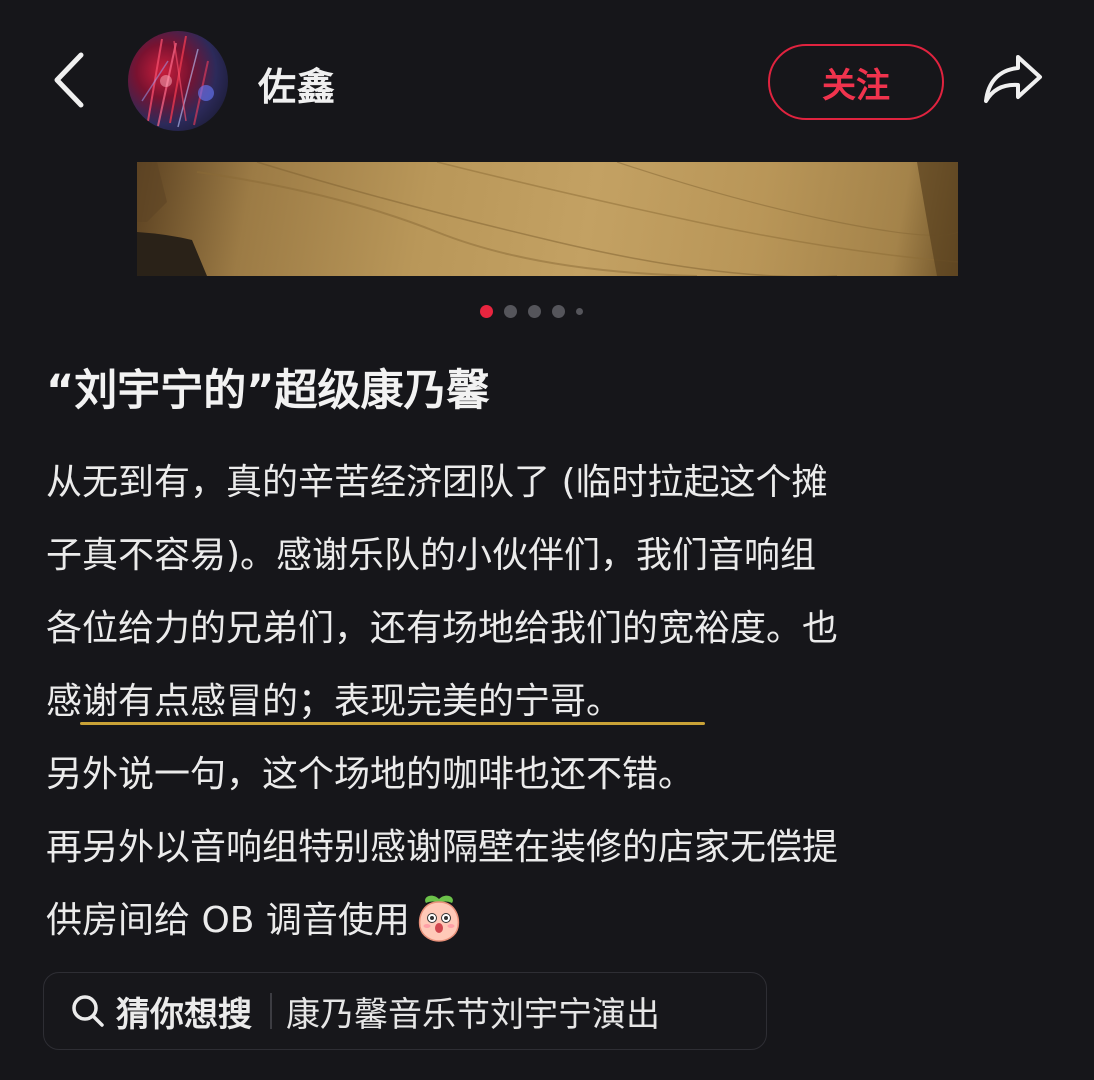 The image size is (1094, 1080). I want to click on search-divider, so click(271, 1011).